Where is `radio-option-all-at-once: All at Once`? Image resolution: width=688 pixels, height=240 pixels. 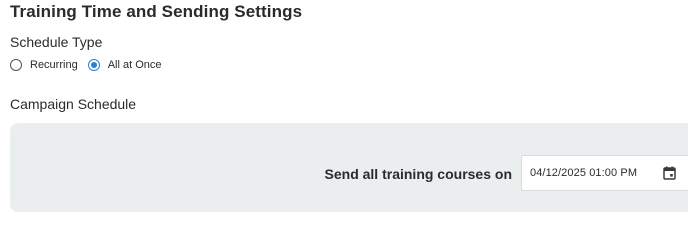
radio-option-all-at-once: All at Once is located at coordinates (124, 65).